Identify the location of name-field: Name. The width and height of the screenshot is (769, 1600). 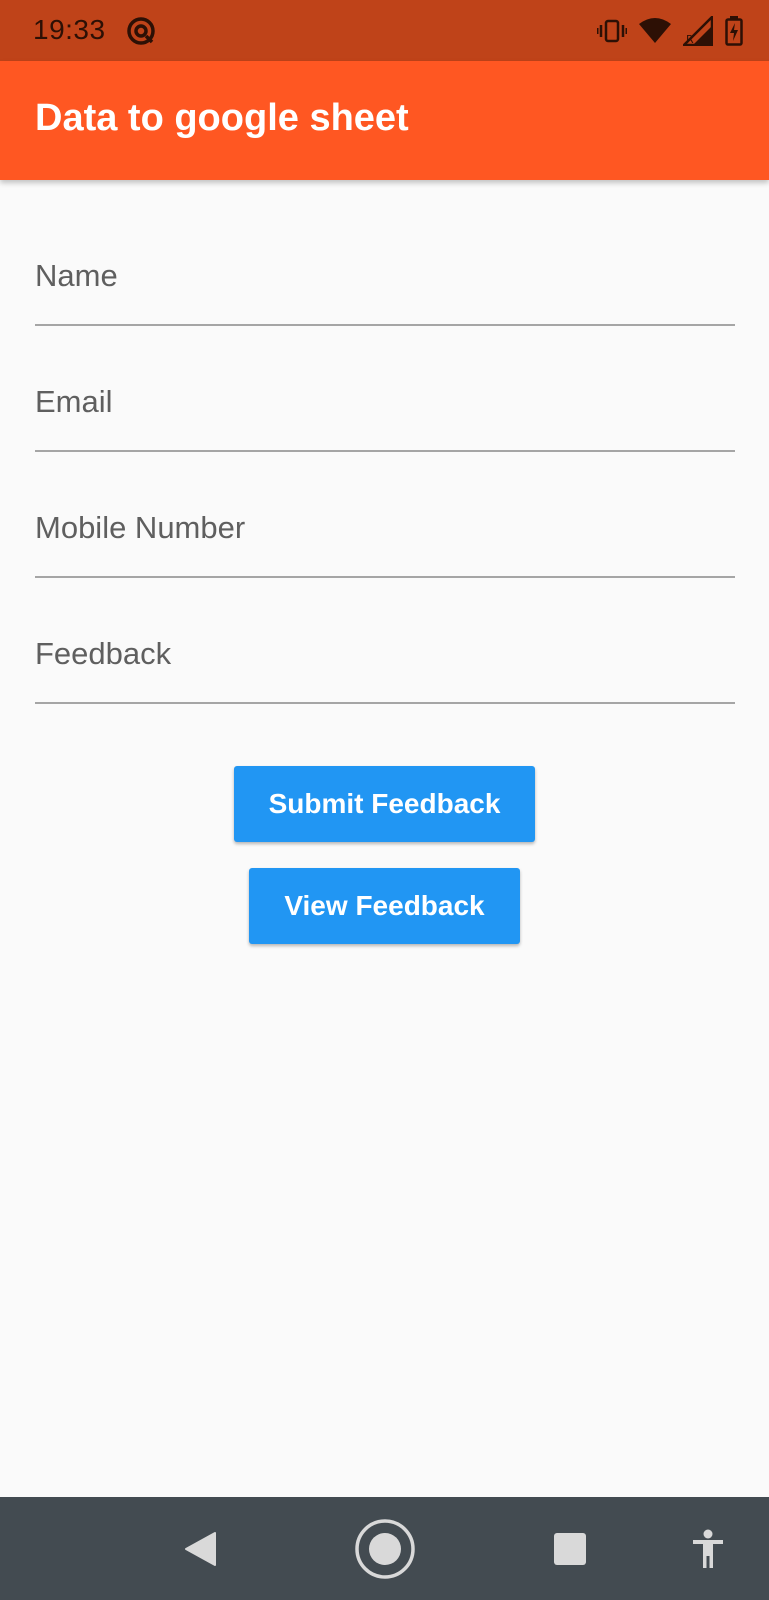
(385, 263).